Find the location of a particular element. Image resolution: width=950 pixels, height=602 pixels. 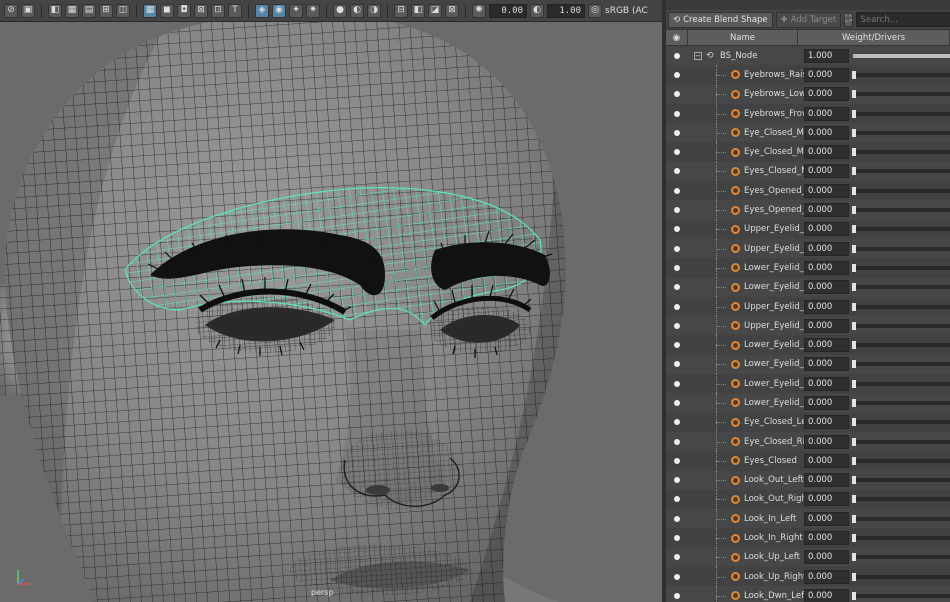

target-row: Look_Dwn_Left 0.000 is located at coordinates (808, 594).